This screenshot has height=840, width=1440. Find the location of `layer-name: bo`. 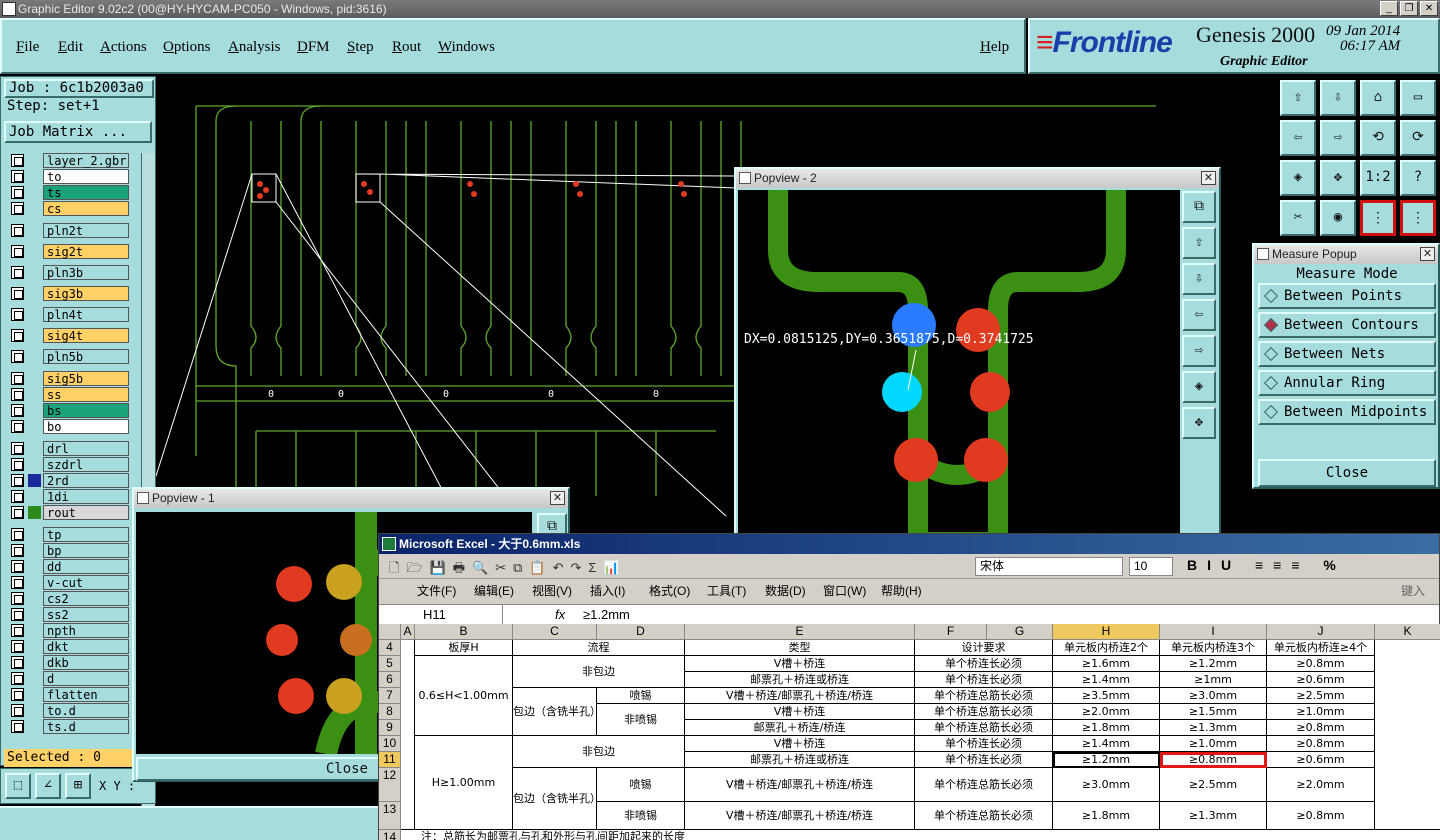

layer-name: bo is located at coordinates (86, 426).